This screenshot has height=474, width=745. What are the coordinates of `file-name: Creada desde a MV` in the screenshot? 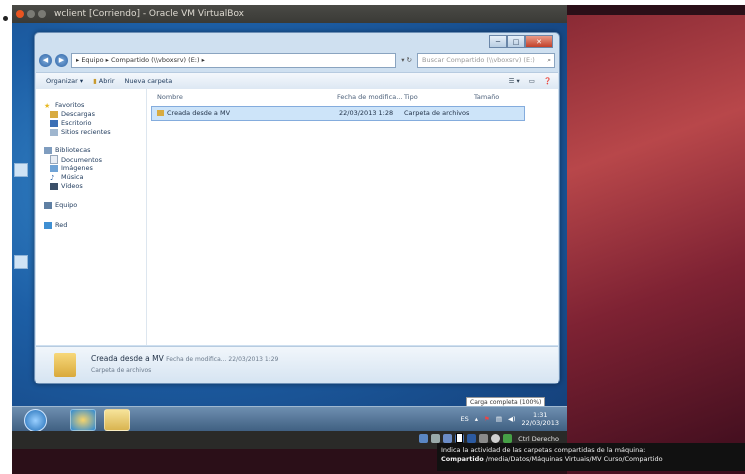 It's located at (199, 113).